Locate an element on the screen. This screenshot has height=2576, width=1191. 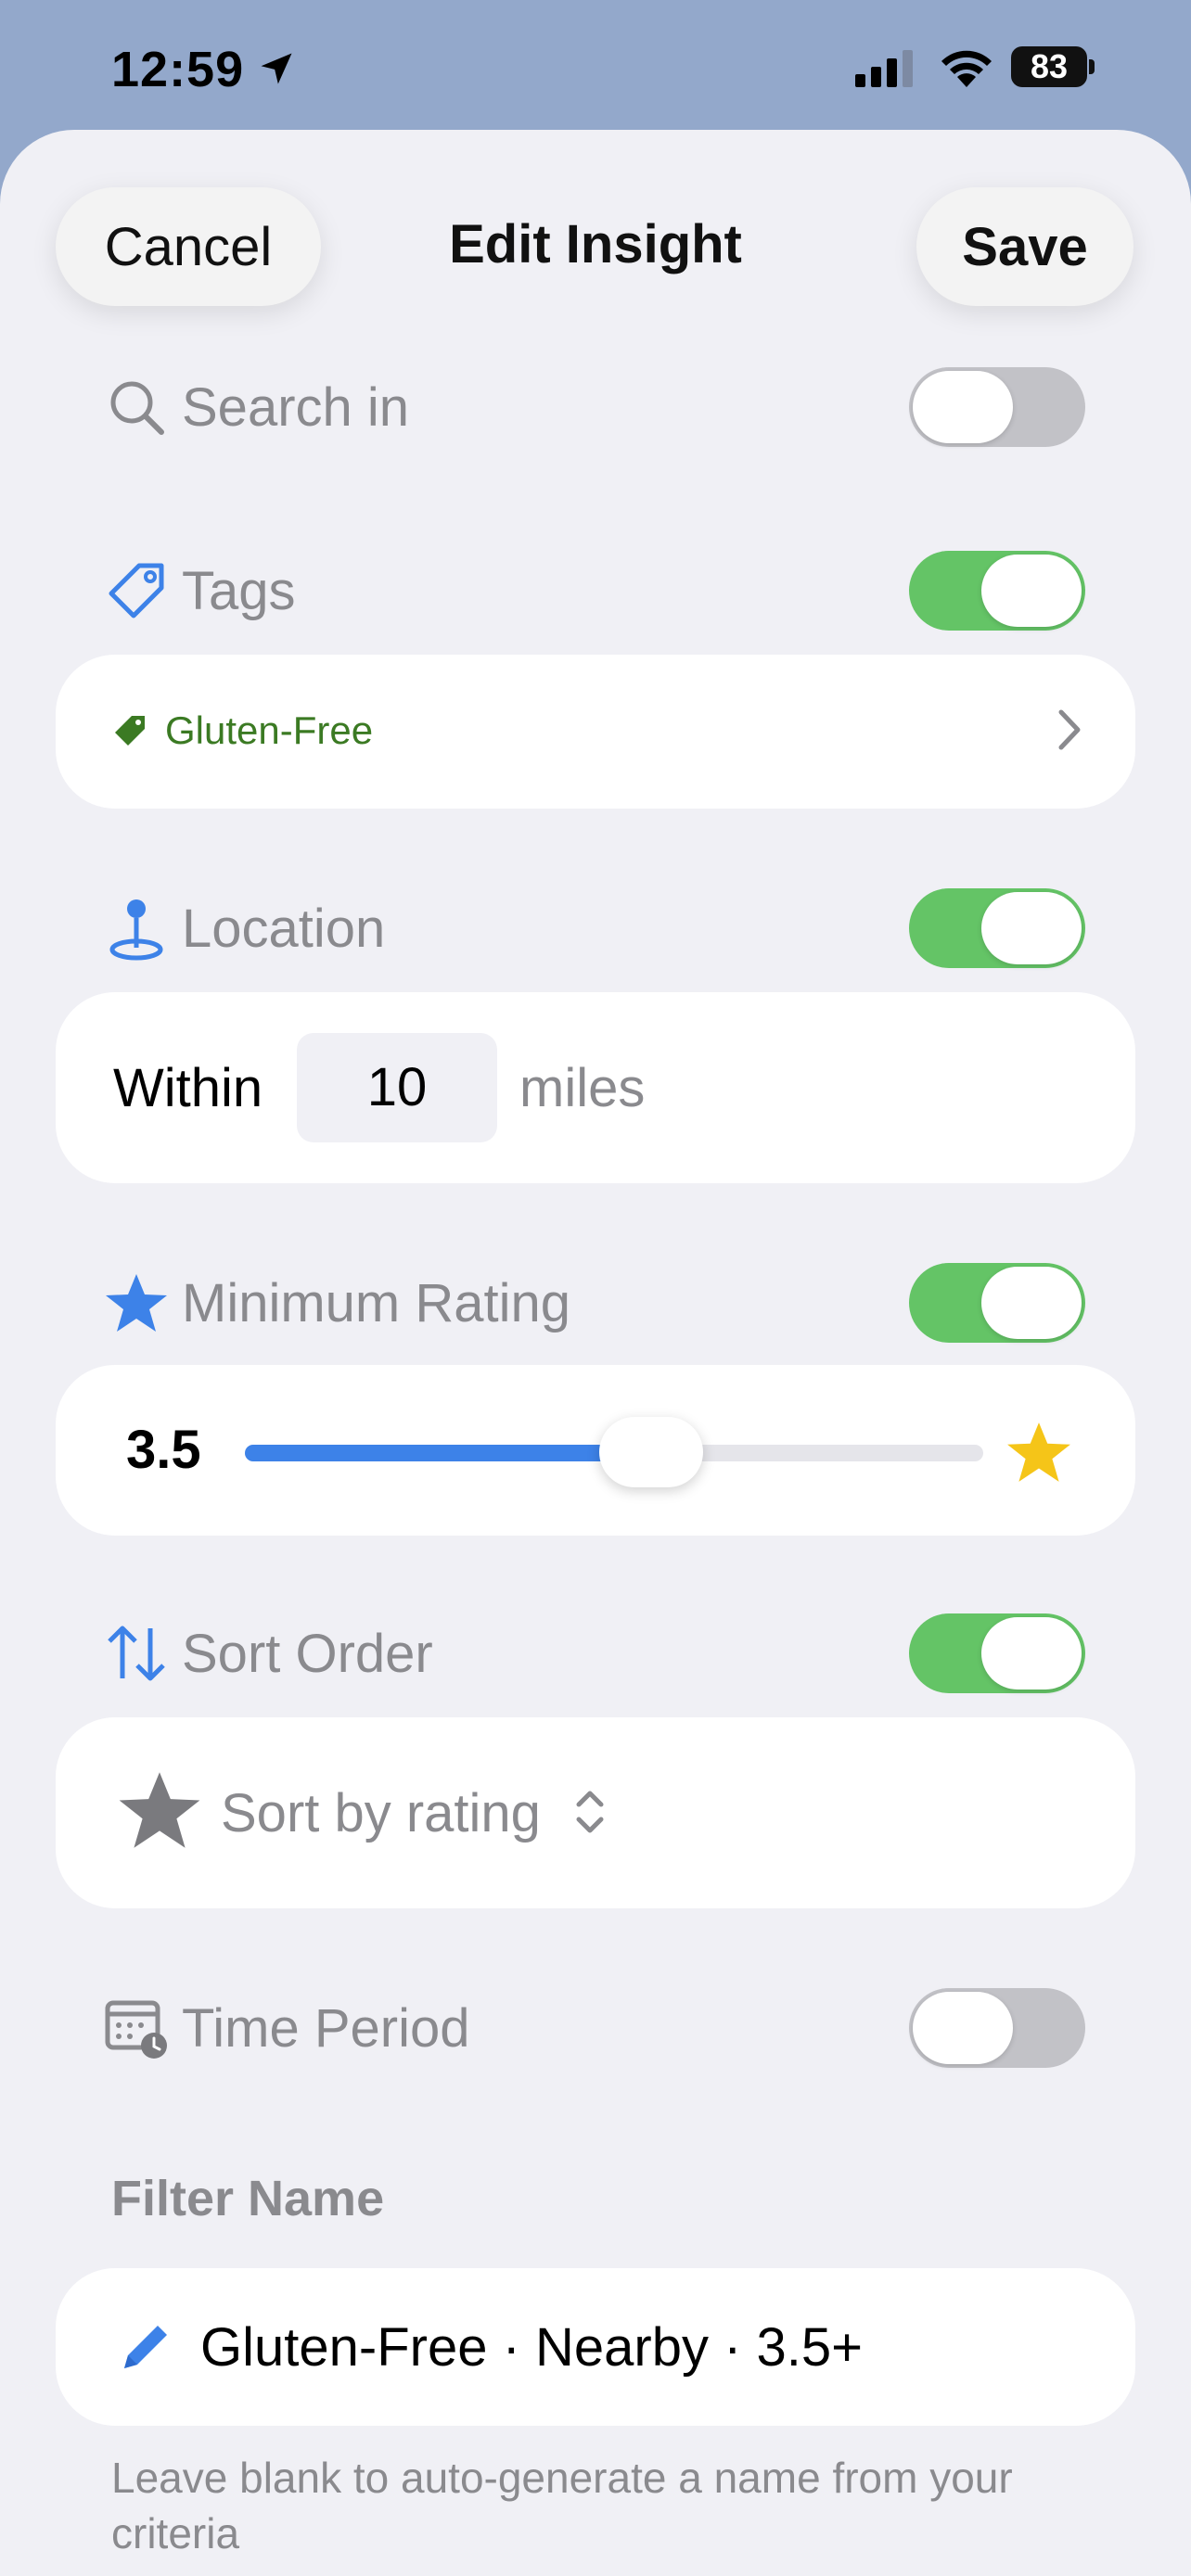
time-period-label: Time Period is located at coordinates (326, 2029).